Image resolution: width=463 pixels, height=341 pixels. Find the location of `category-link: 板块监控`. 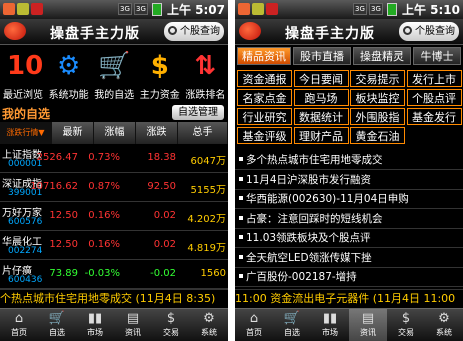

category-link: 板块监控 is located at coordinates (377, 97).